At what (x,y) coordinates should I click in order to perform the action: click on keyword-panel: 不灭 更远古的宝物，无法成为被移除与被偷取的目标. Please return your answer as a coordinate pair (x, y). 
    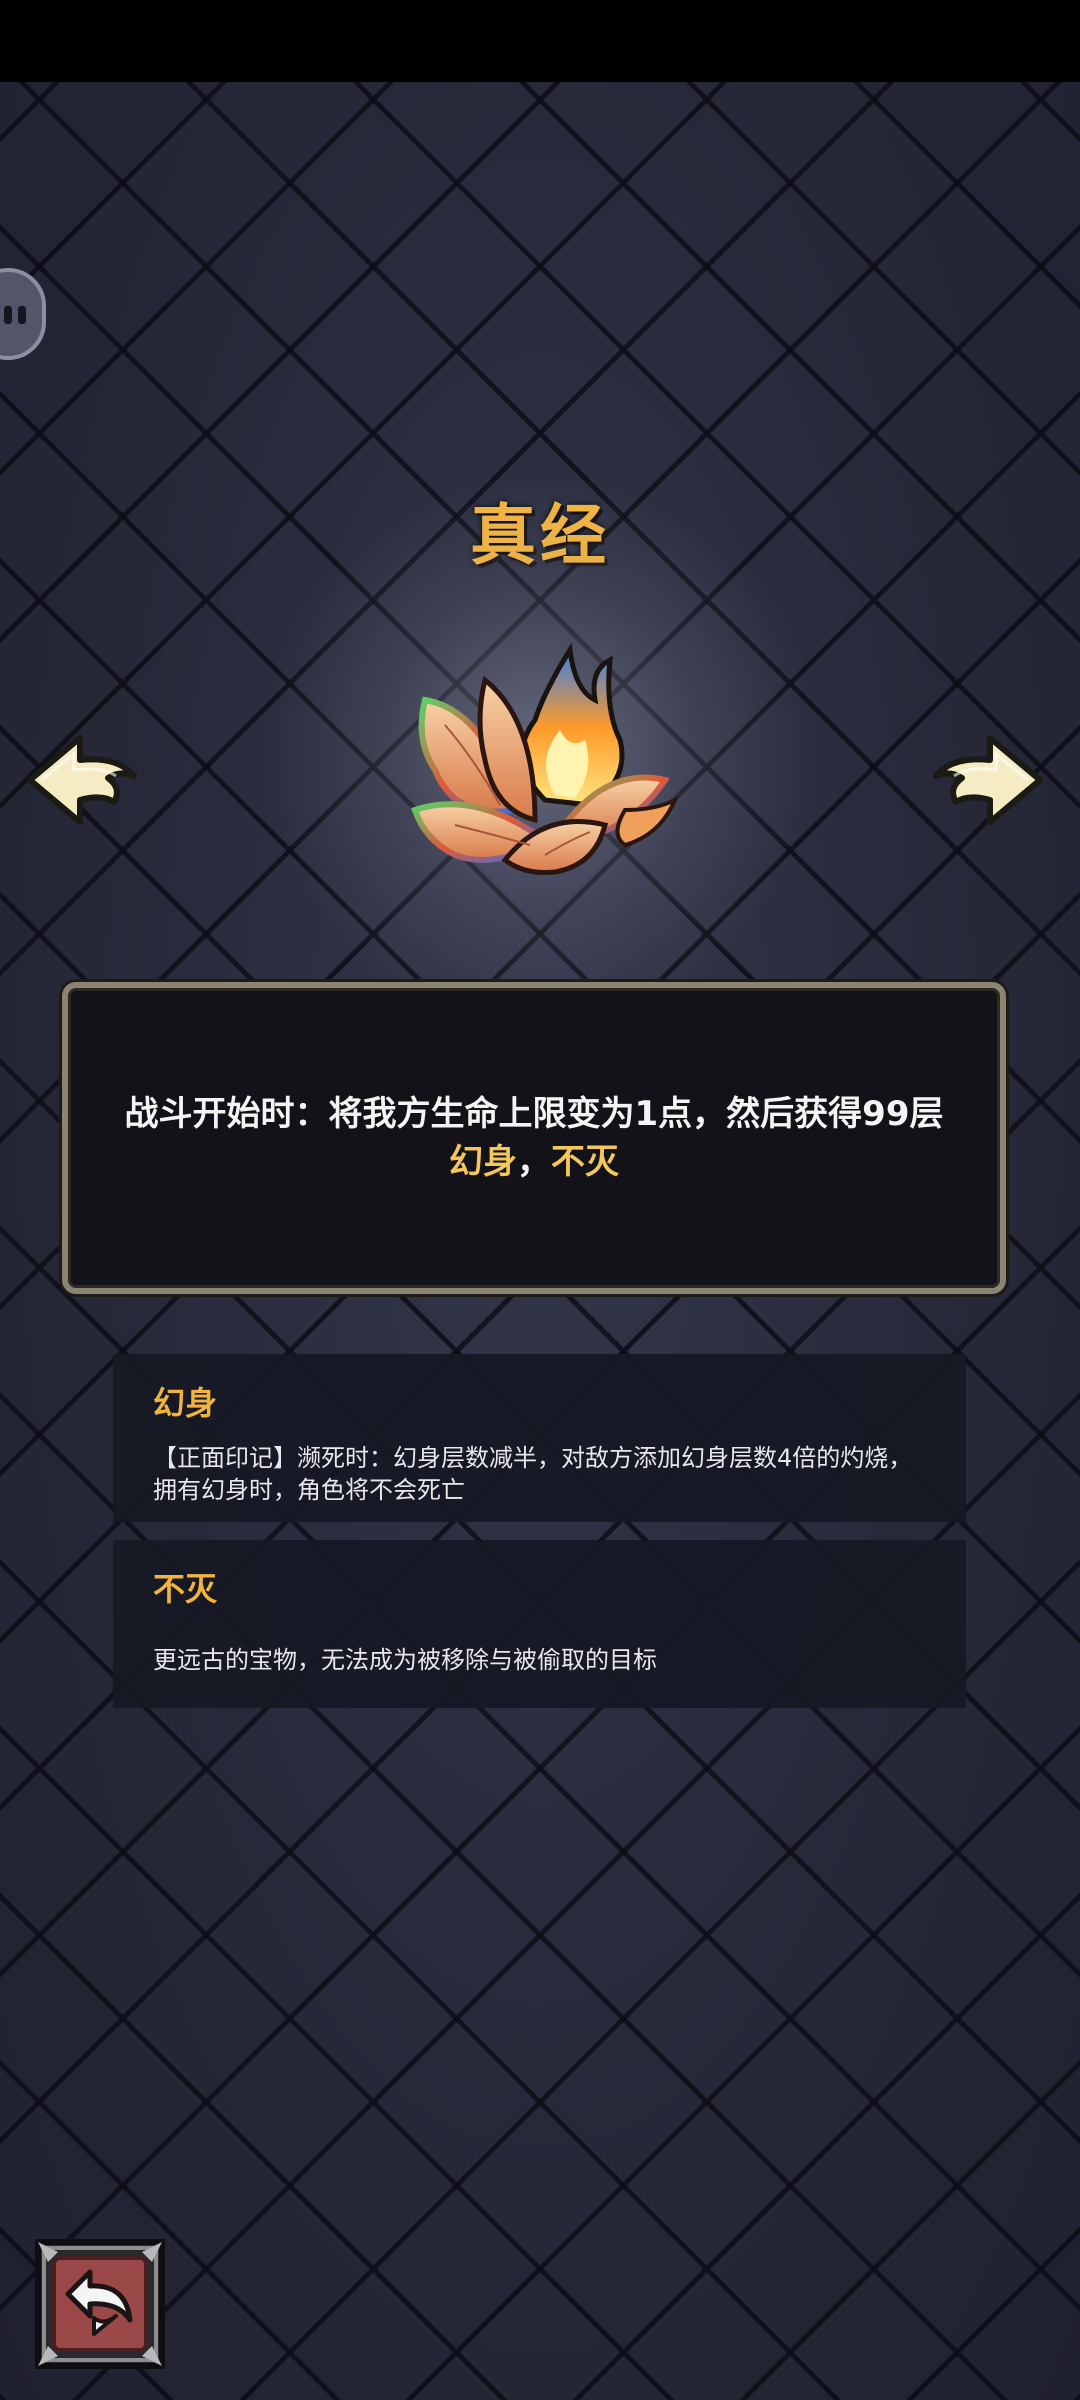
    Looking at the image, I should click on (539, 1624).